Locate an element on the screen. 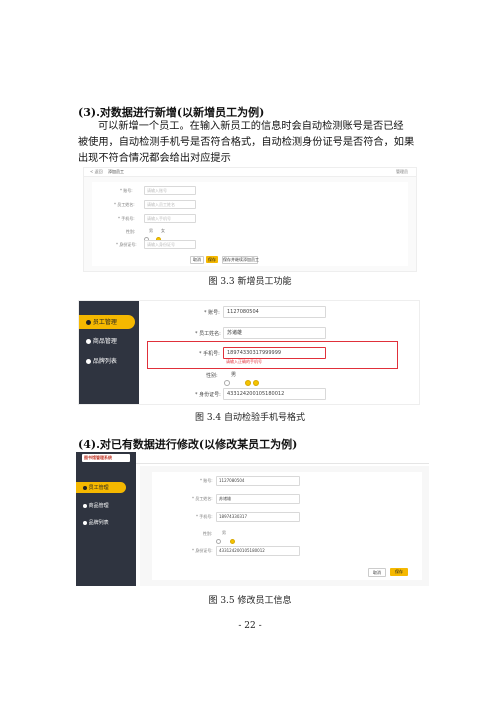 This screenshot has height=707, width=500. page-number: - 22 - is located at coordinates (250, 626).